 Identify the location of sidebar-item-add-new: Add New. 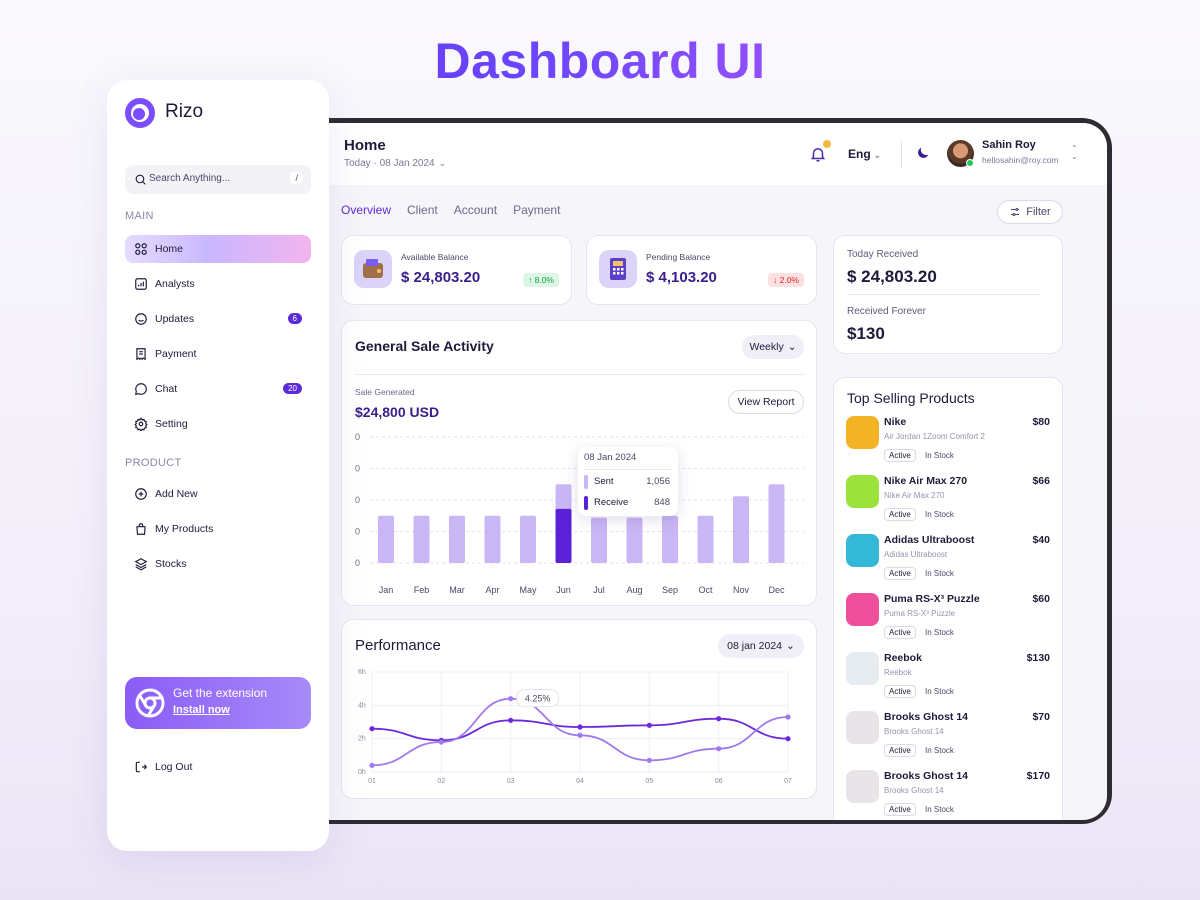
(218, 494).